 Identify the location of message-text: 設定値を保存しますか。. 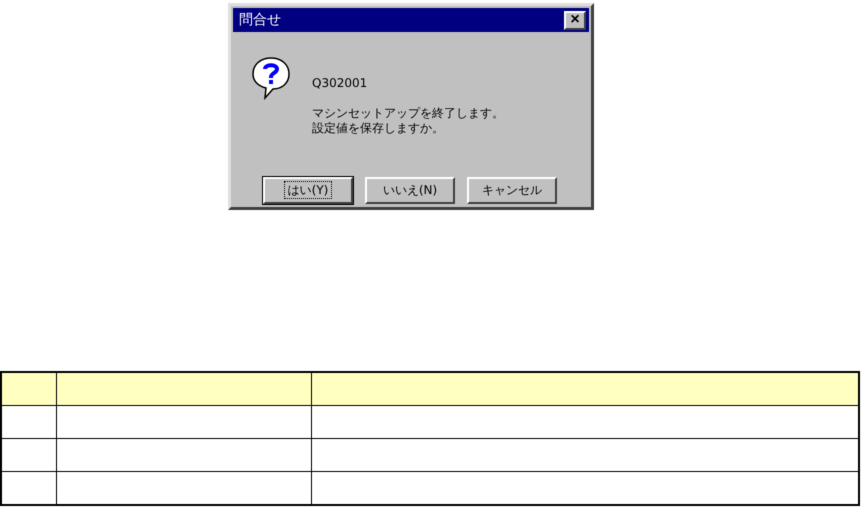
(378, 128).